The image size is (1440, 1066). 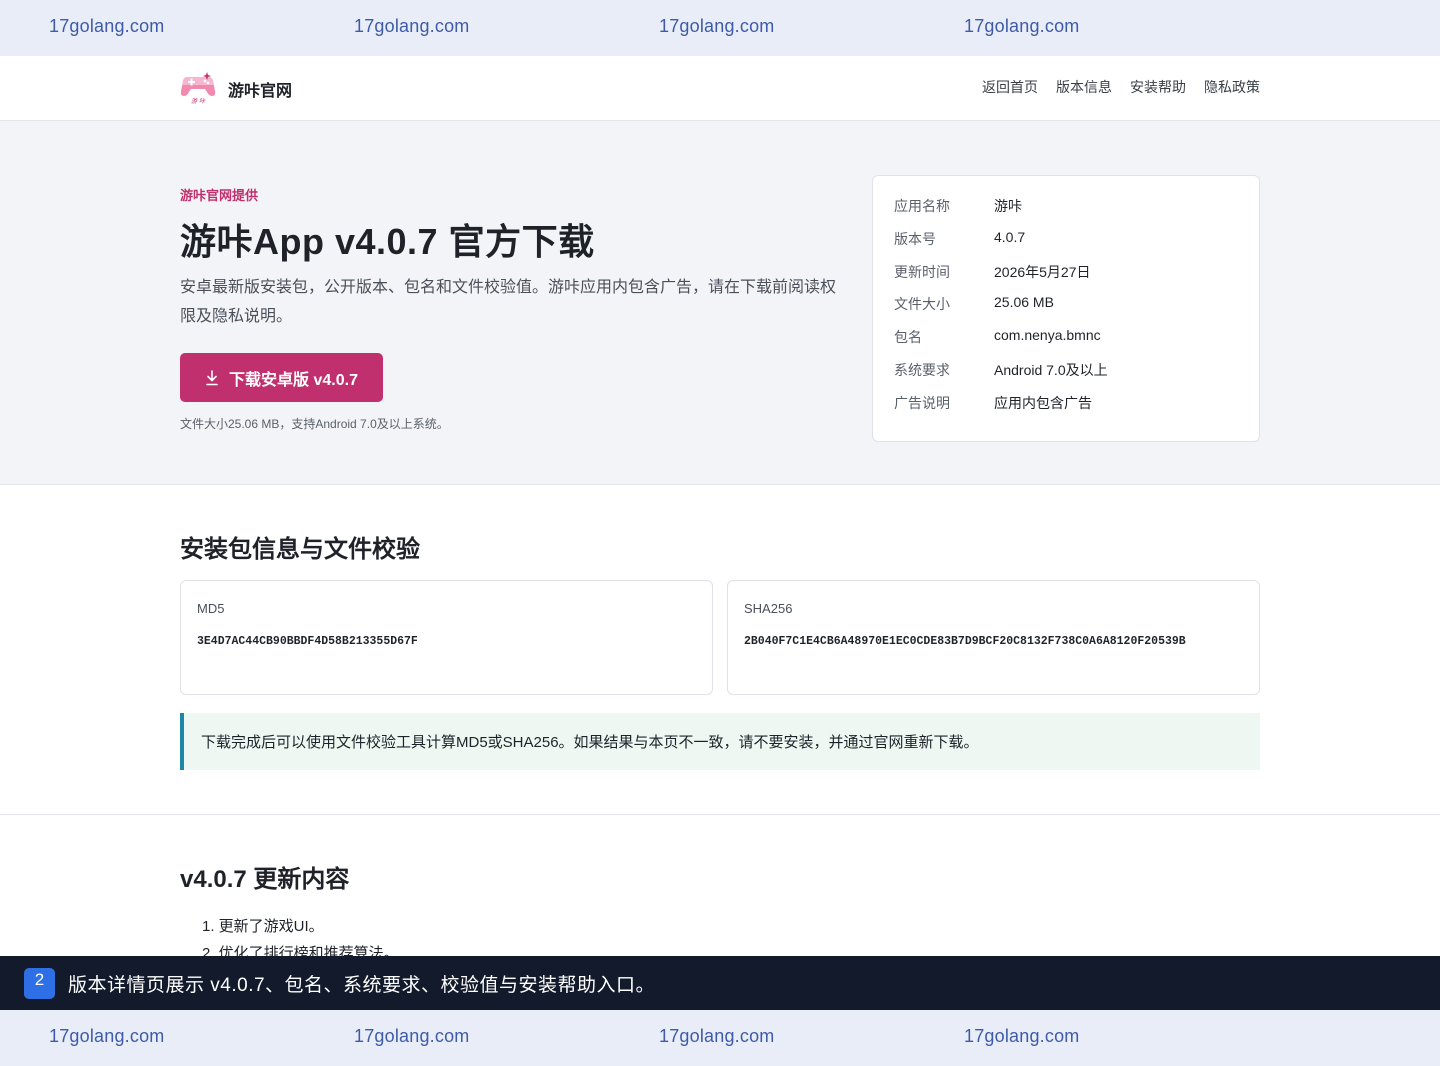 I want to click on file-size-note: 文件大小25.06 MB，支持Android 7.0及以上系统。, so click(x=314, y=424).